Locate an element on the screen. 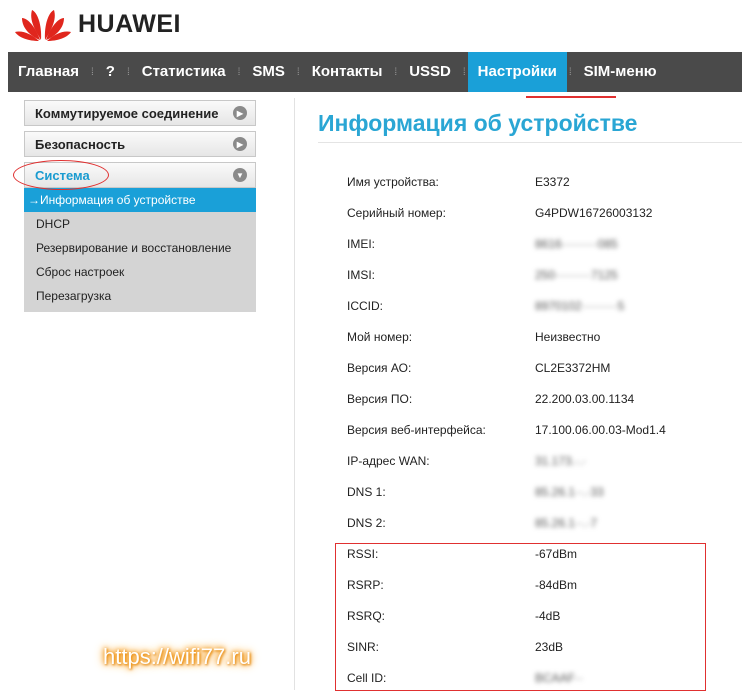 This screenshot has width=742, height=693. info-row: IMSI: 250·········7125 is located at coordinates (527, 274).